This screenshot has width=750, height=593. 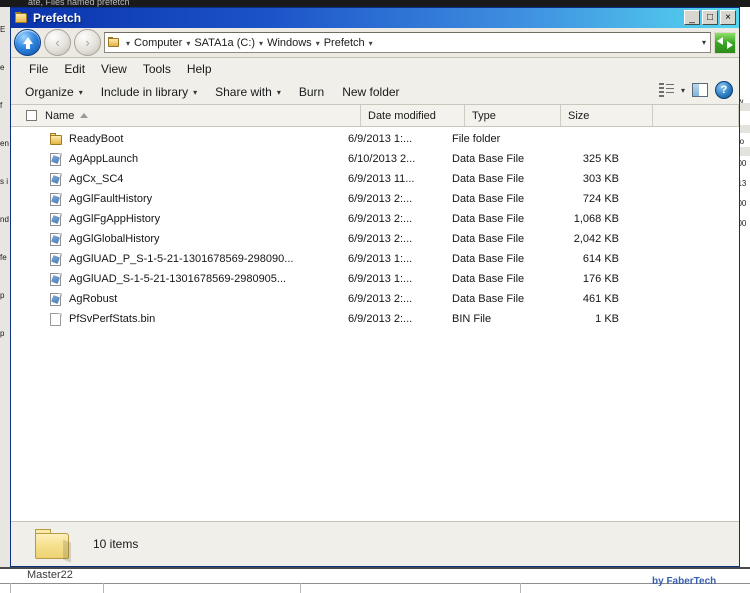 What do you see at coordinates (371, 43) in the screenshot?
I see `breadcrumb-sep-4: ▾` at bounding box center [371, 43].